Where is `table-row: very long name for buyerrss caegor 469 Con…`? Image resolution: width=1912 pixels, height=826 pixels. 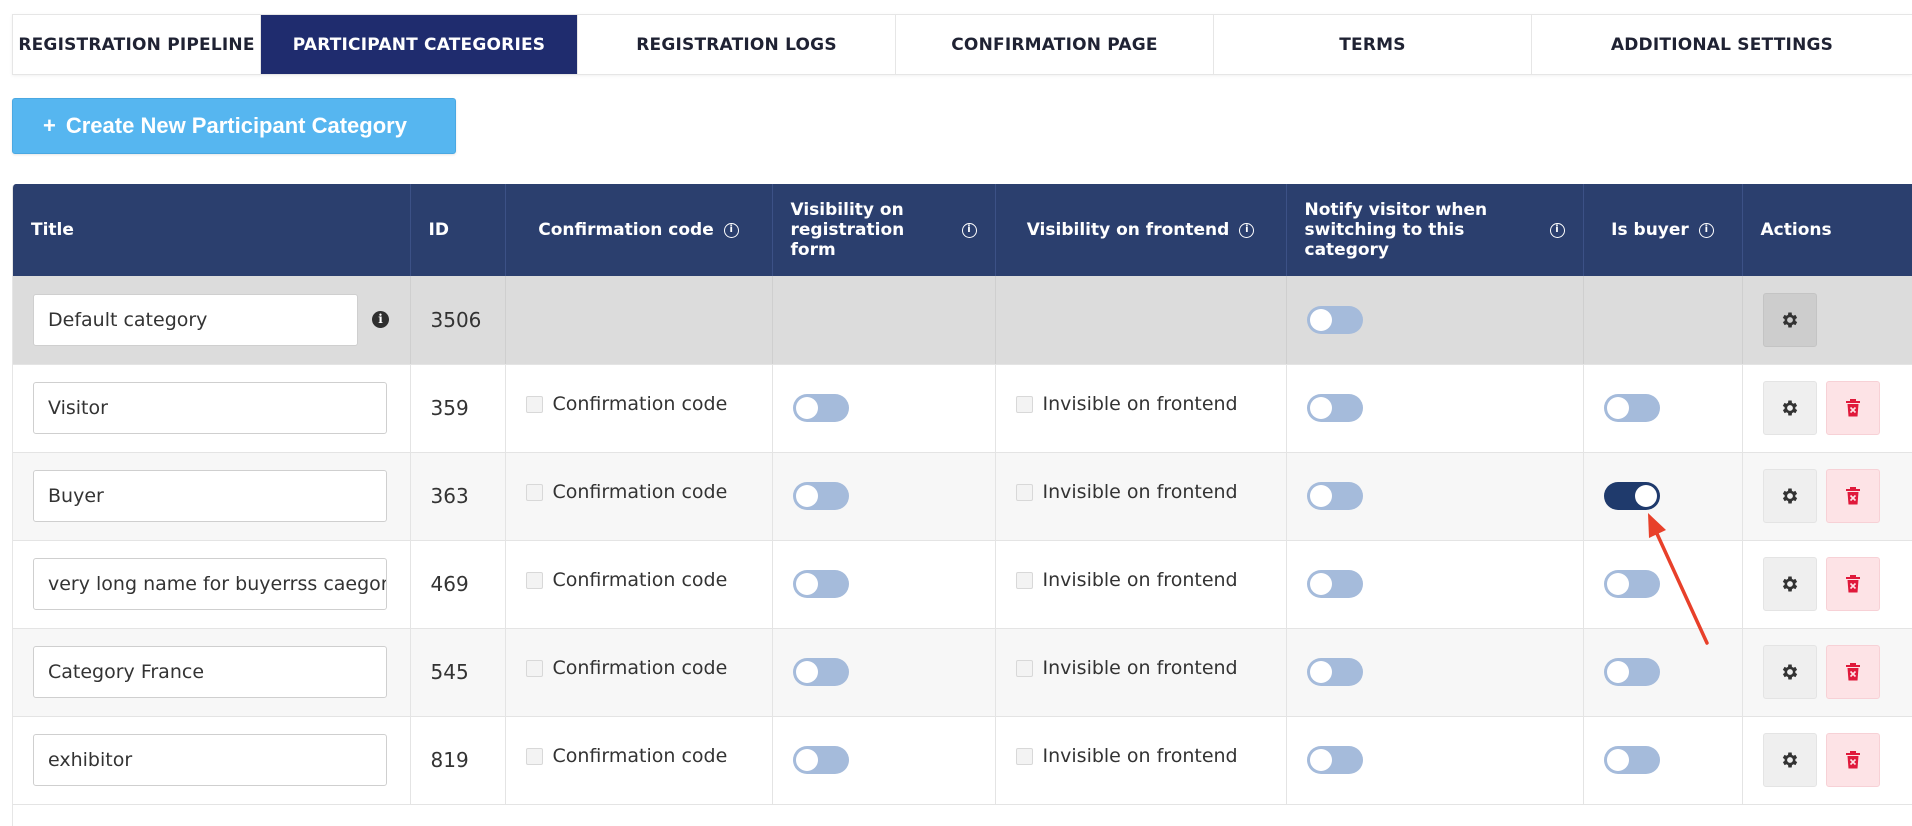 table-row: very long name for buyerrss caegor 469 Con… is located at coordinates (962, 584).